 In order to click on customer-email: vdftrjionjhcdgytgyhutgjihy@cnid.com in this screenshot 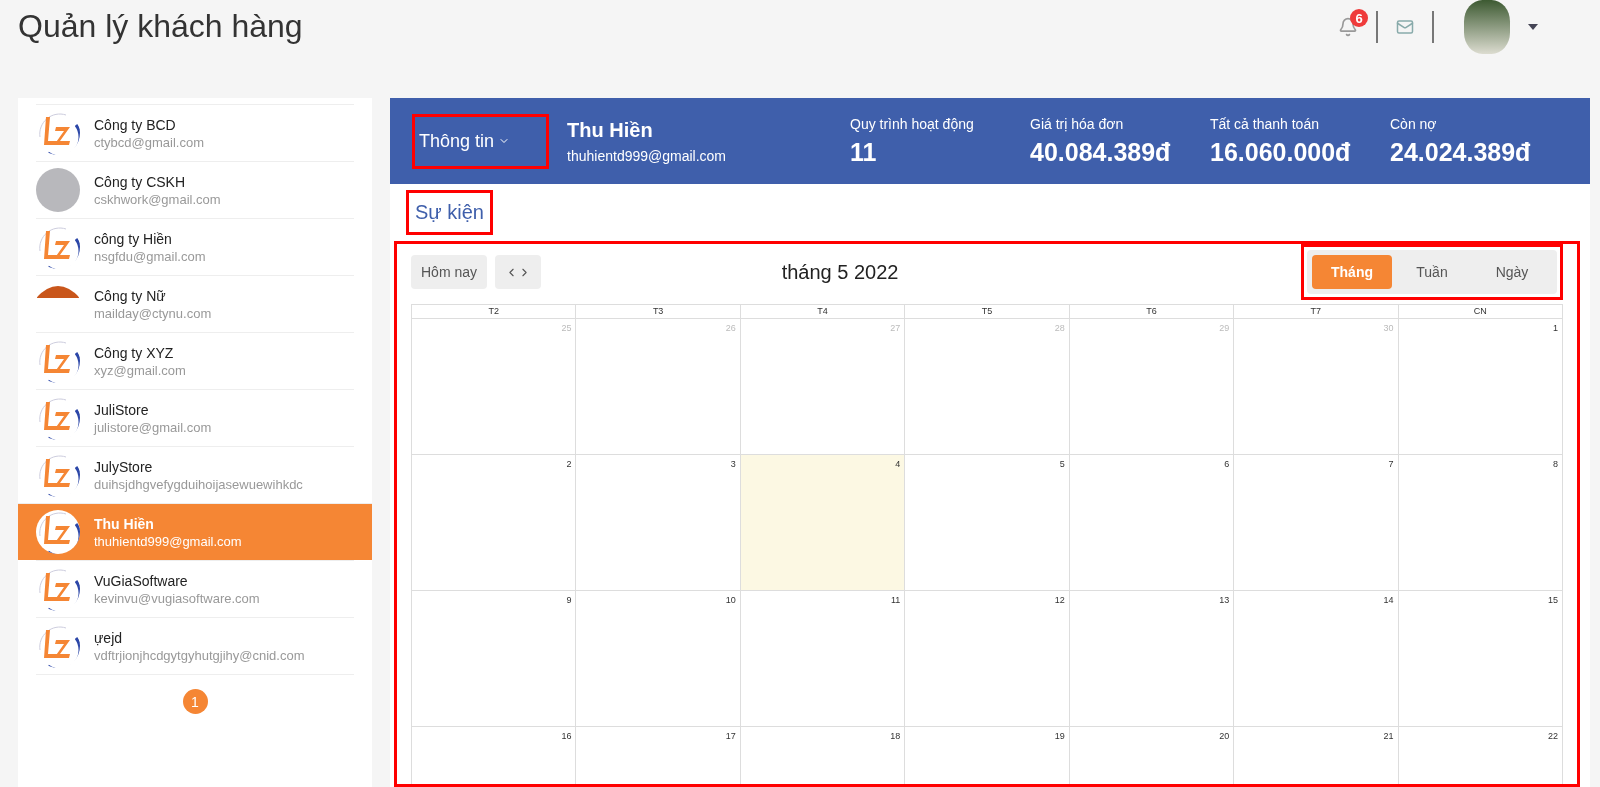, I will do `click(199, 655)`.